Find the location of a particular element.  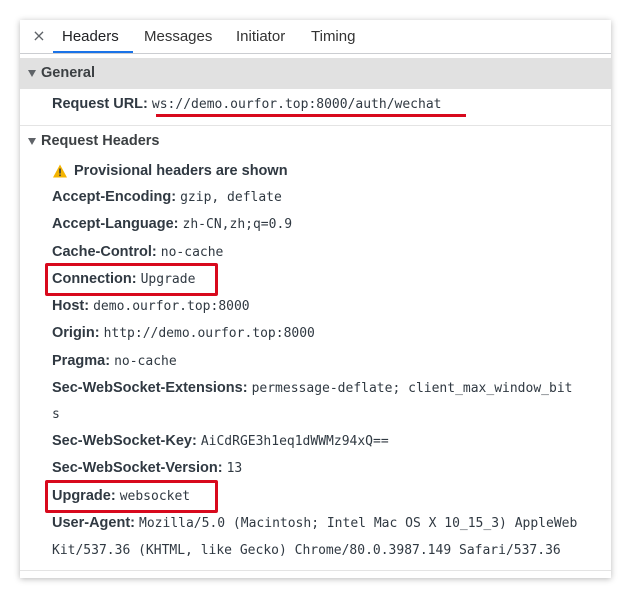

header-row-sec-websocket-version: Sec-WebSocket-Version: 13 is located at coordinates (147, 468).